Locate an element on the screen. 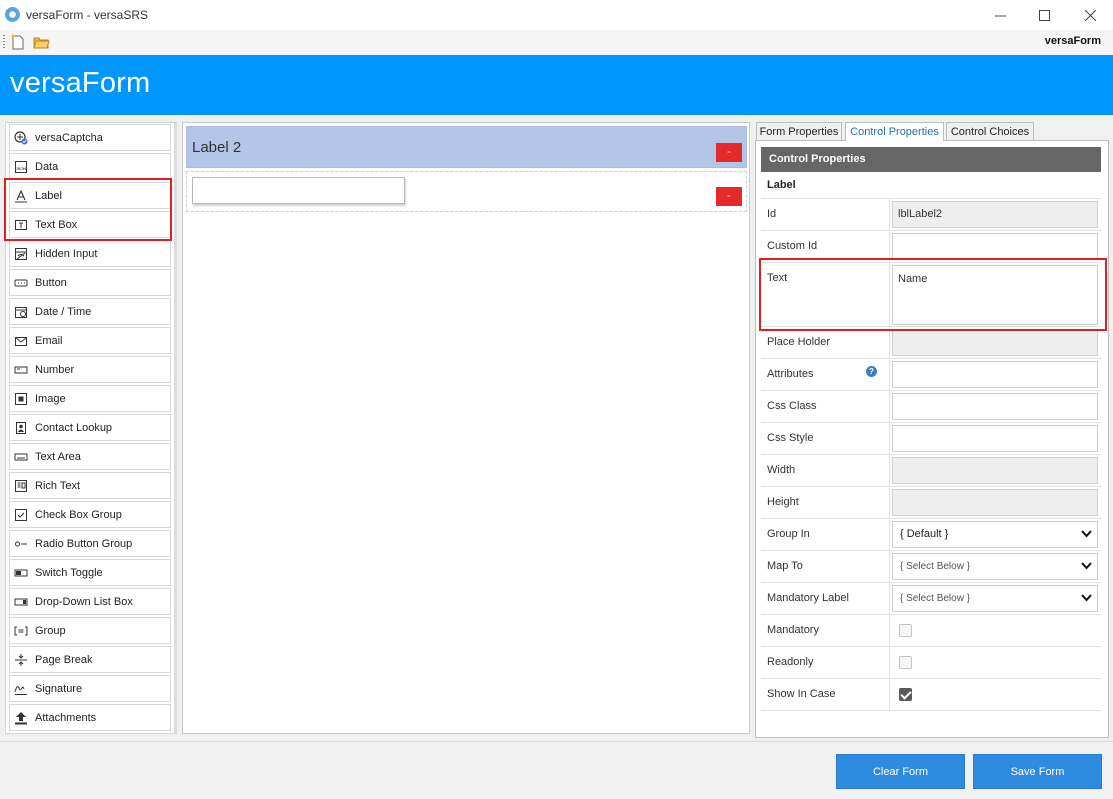 Image resolution: width=1113 pixels, height=799 pixels. toolbox-item-drop-down-list-box: Drop-Down List Box is located at coordinates (90, 601).